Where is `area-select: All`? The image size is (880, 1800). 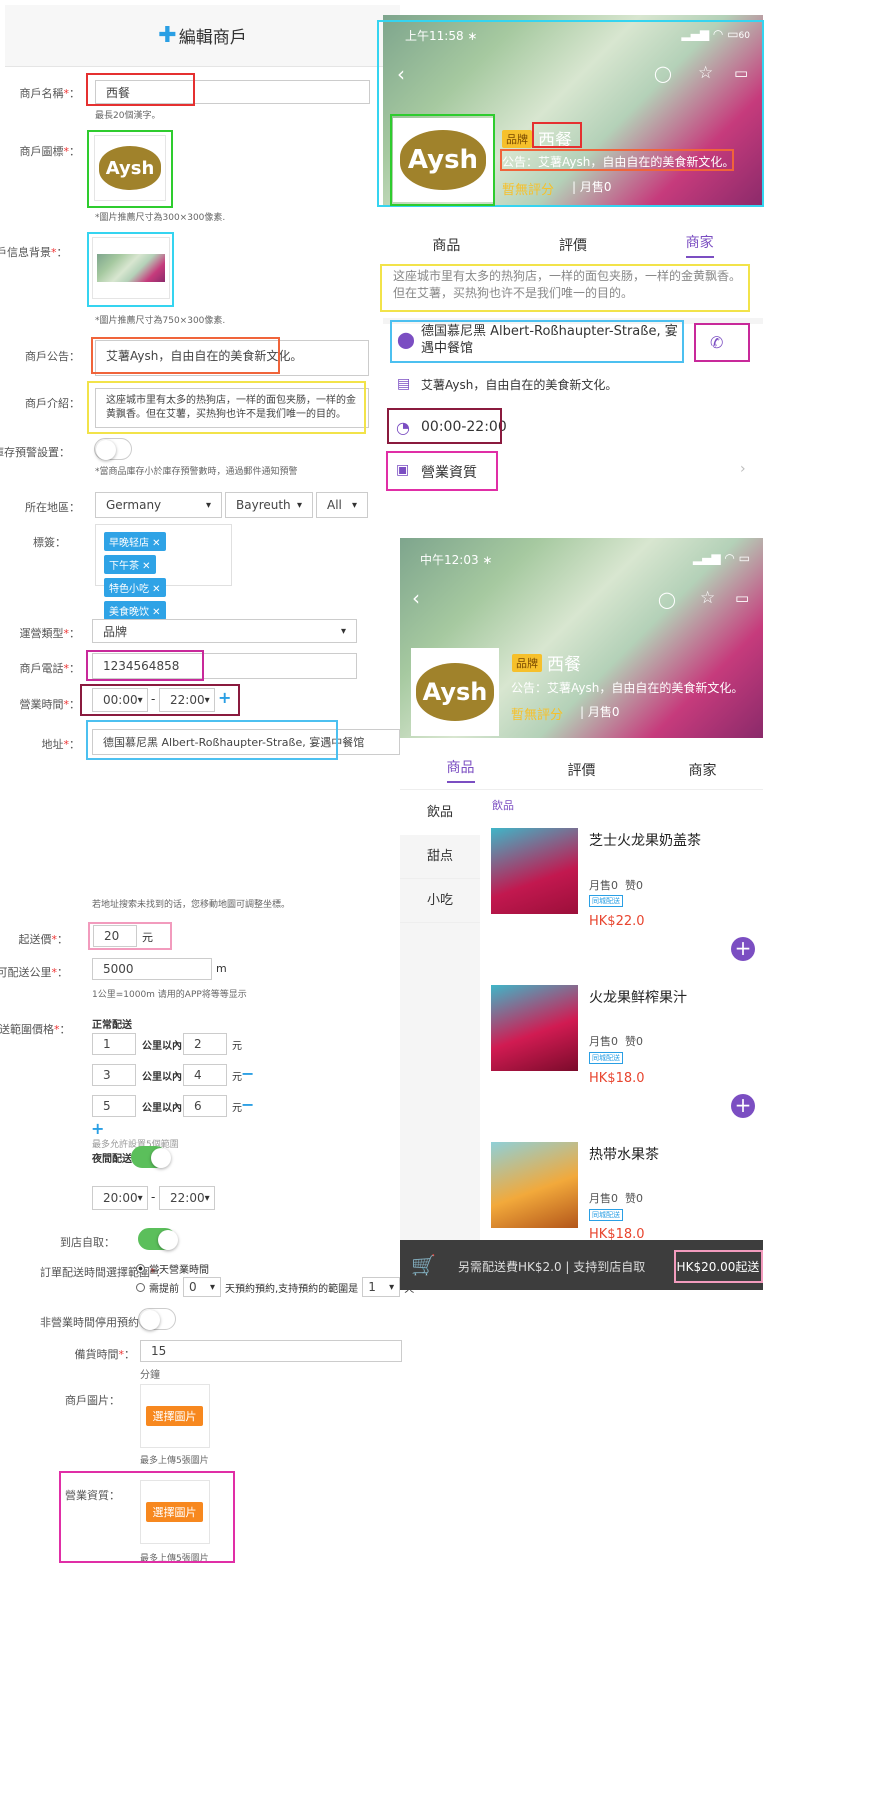
area-select: All is located at coordinates (342, 505).